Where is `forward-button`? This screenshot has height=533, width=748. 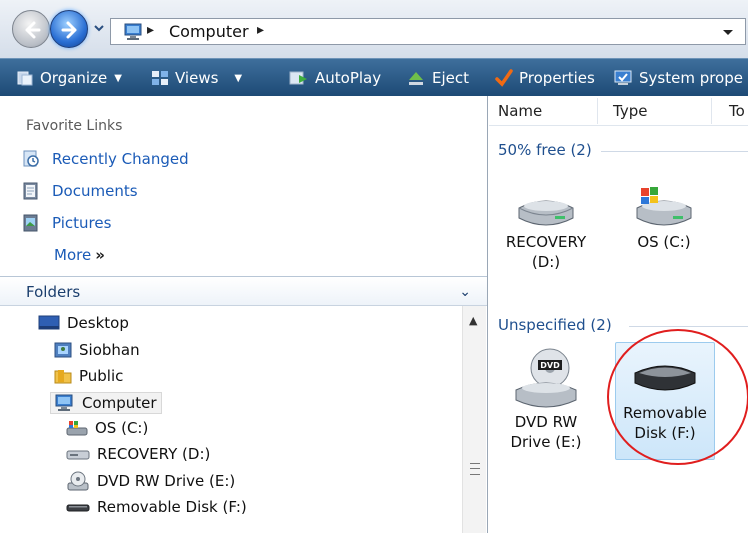
forward-button is located at coordinates (69, 29).